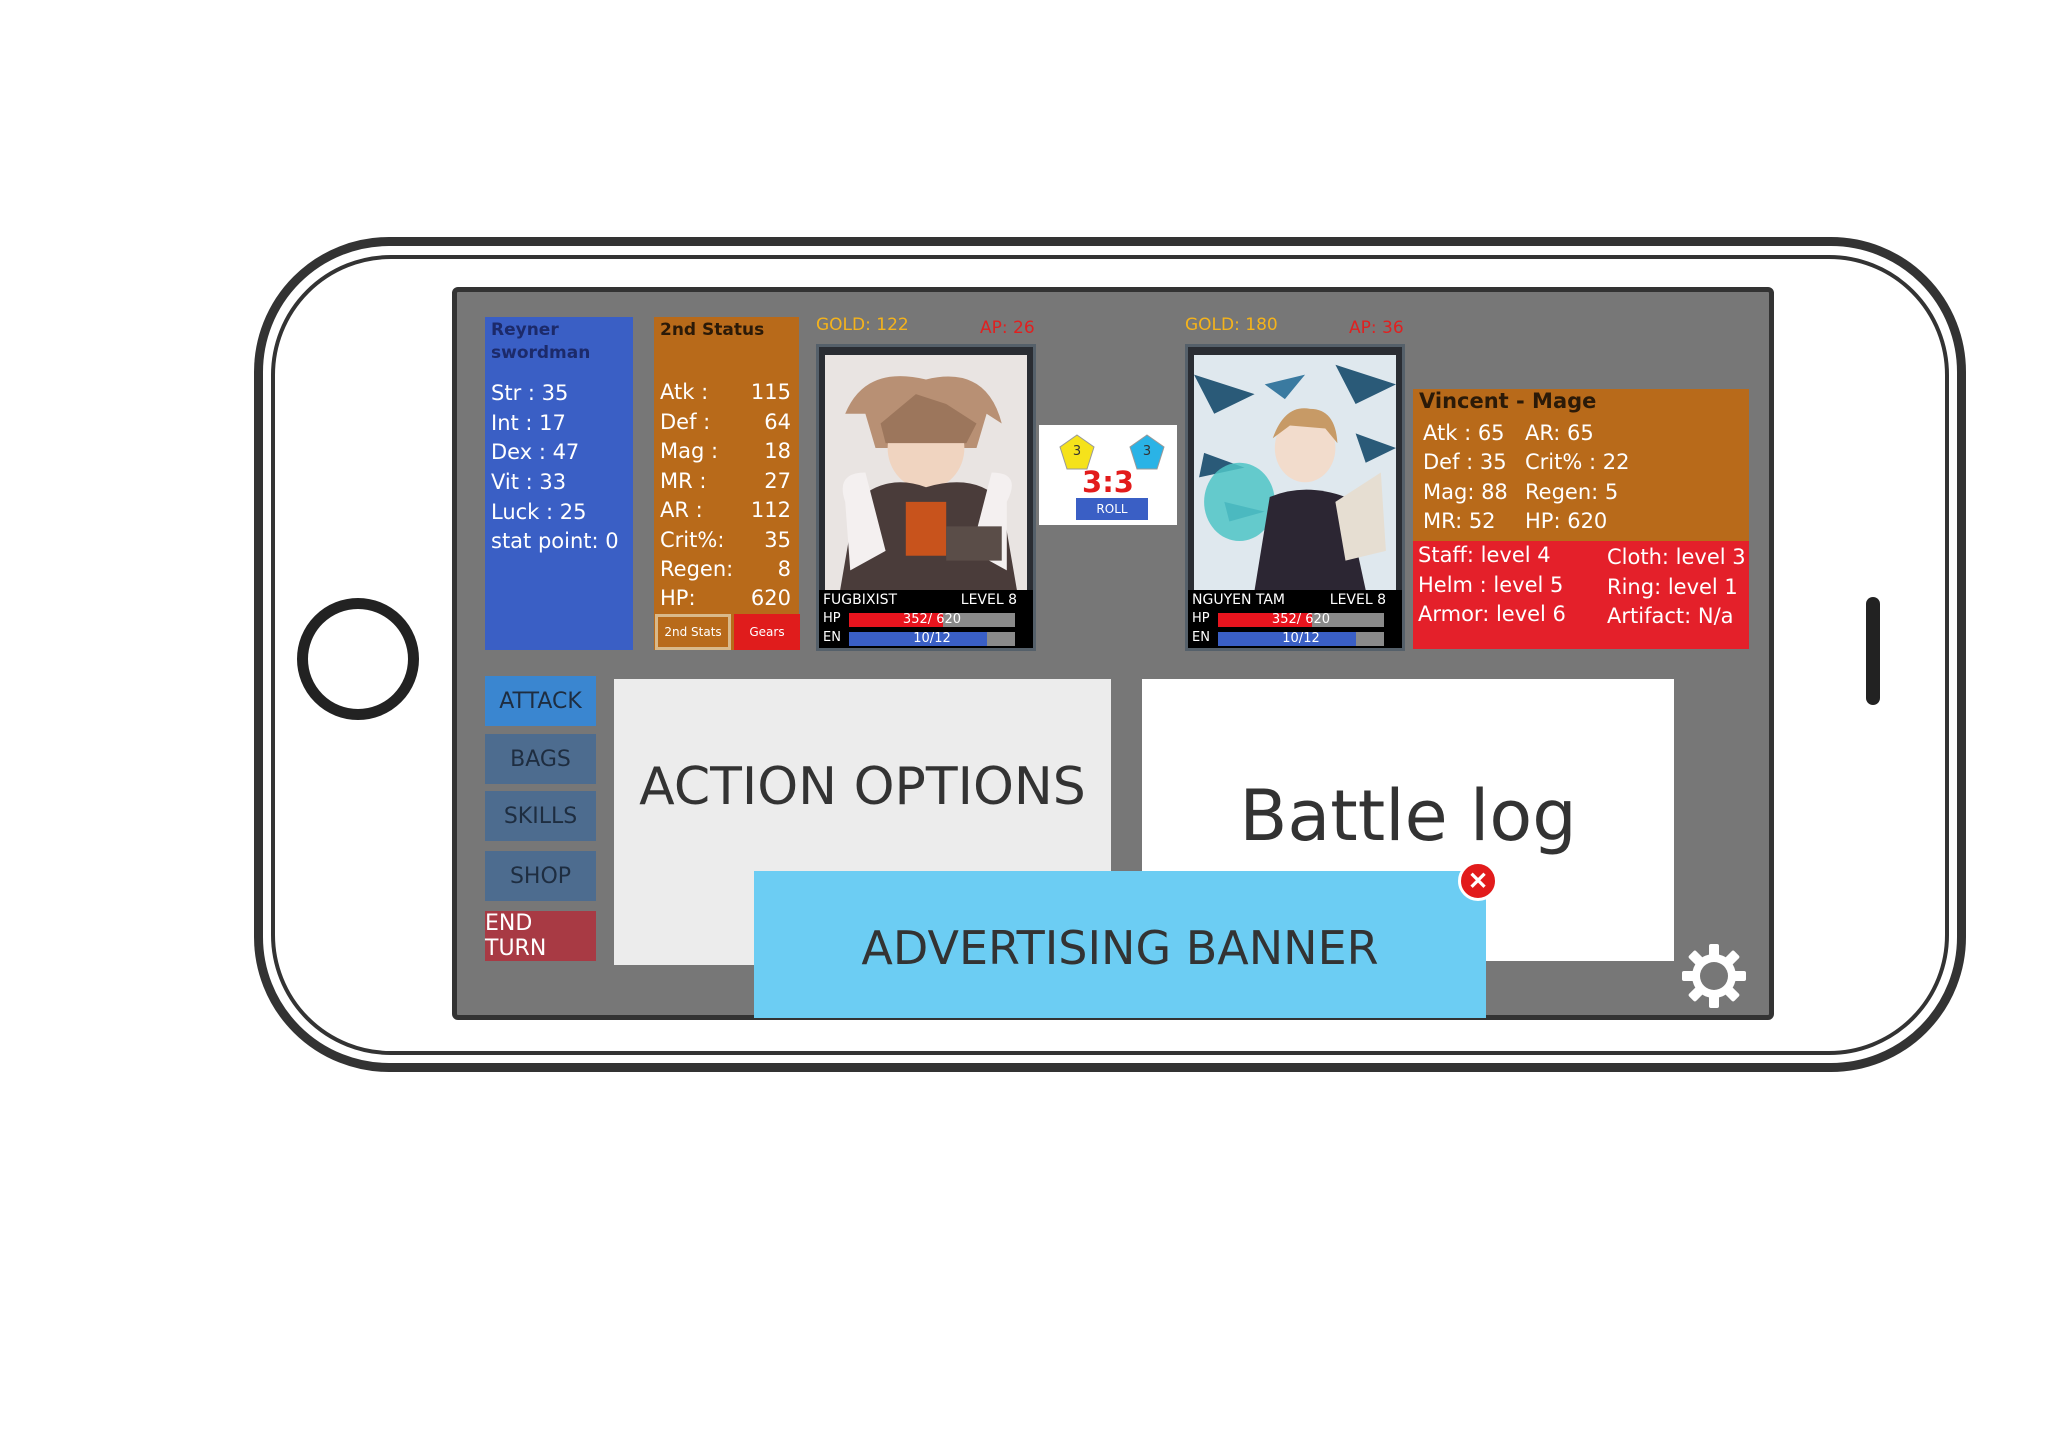  Describe the element at coordinates (1492, 614) in the screenshot. I see `enemy-gear: Armor: level 6` at that location.